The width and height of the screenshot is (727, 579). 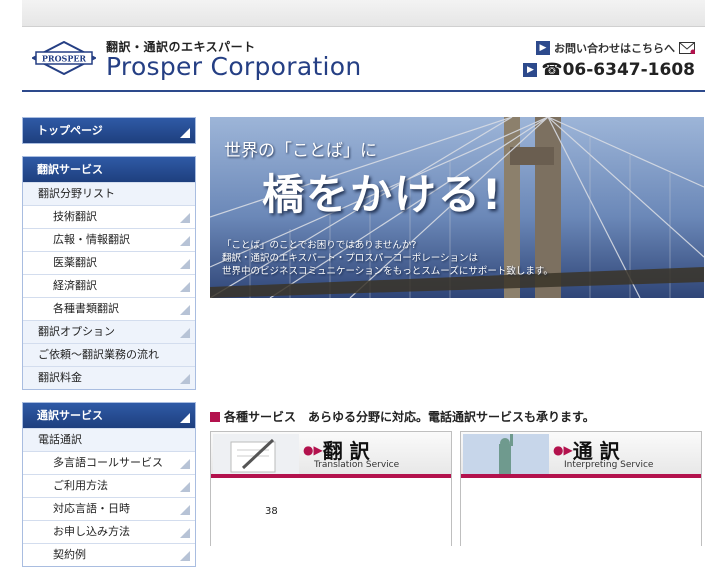 I want to click on sidebar-item-label: 技術翻訳, so click(x=75, y=216).